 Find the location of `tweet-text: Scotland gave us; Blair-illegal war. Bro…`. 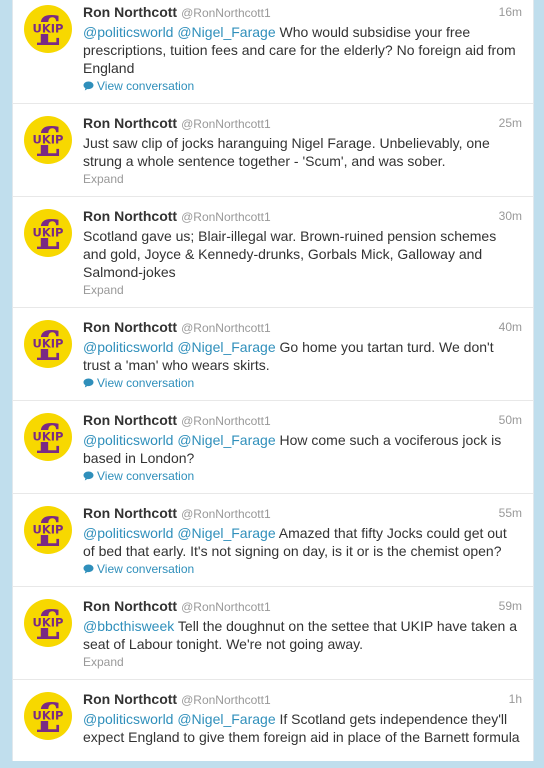

tweet-text: Scotland gave us; Blair-illegal war. Bro… is located at coordinates (302, 254).